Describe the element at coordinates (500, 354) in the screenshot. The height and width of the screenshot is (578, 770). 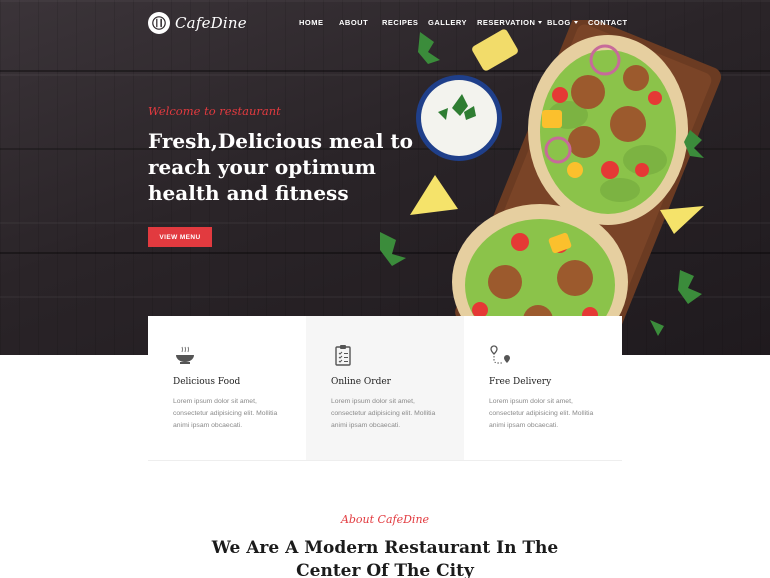
I see `route-pin-icon` at that location.